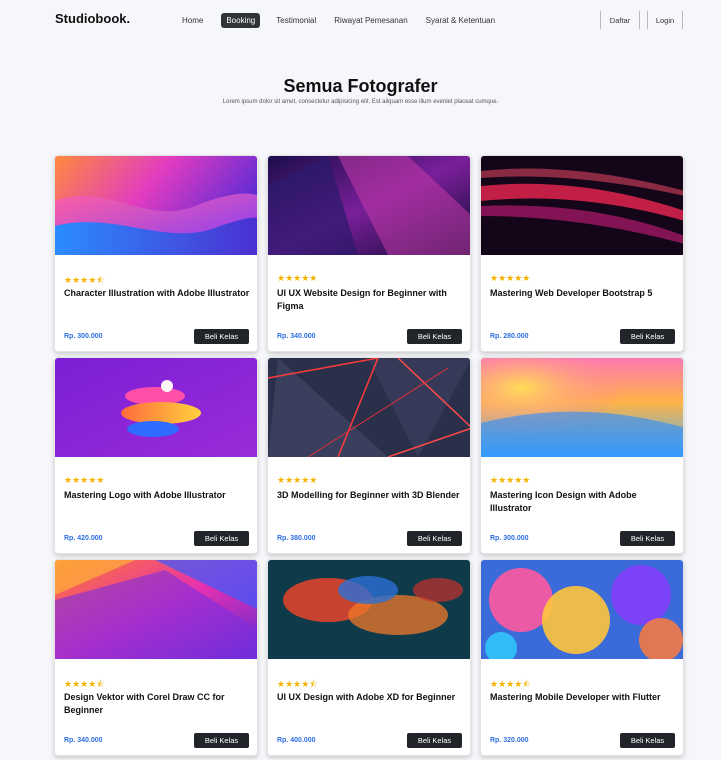 The width and height of the screenshot is (721, 760). I want to click on course-price: Rp. 420.000, so click(83, 538).